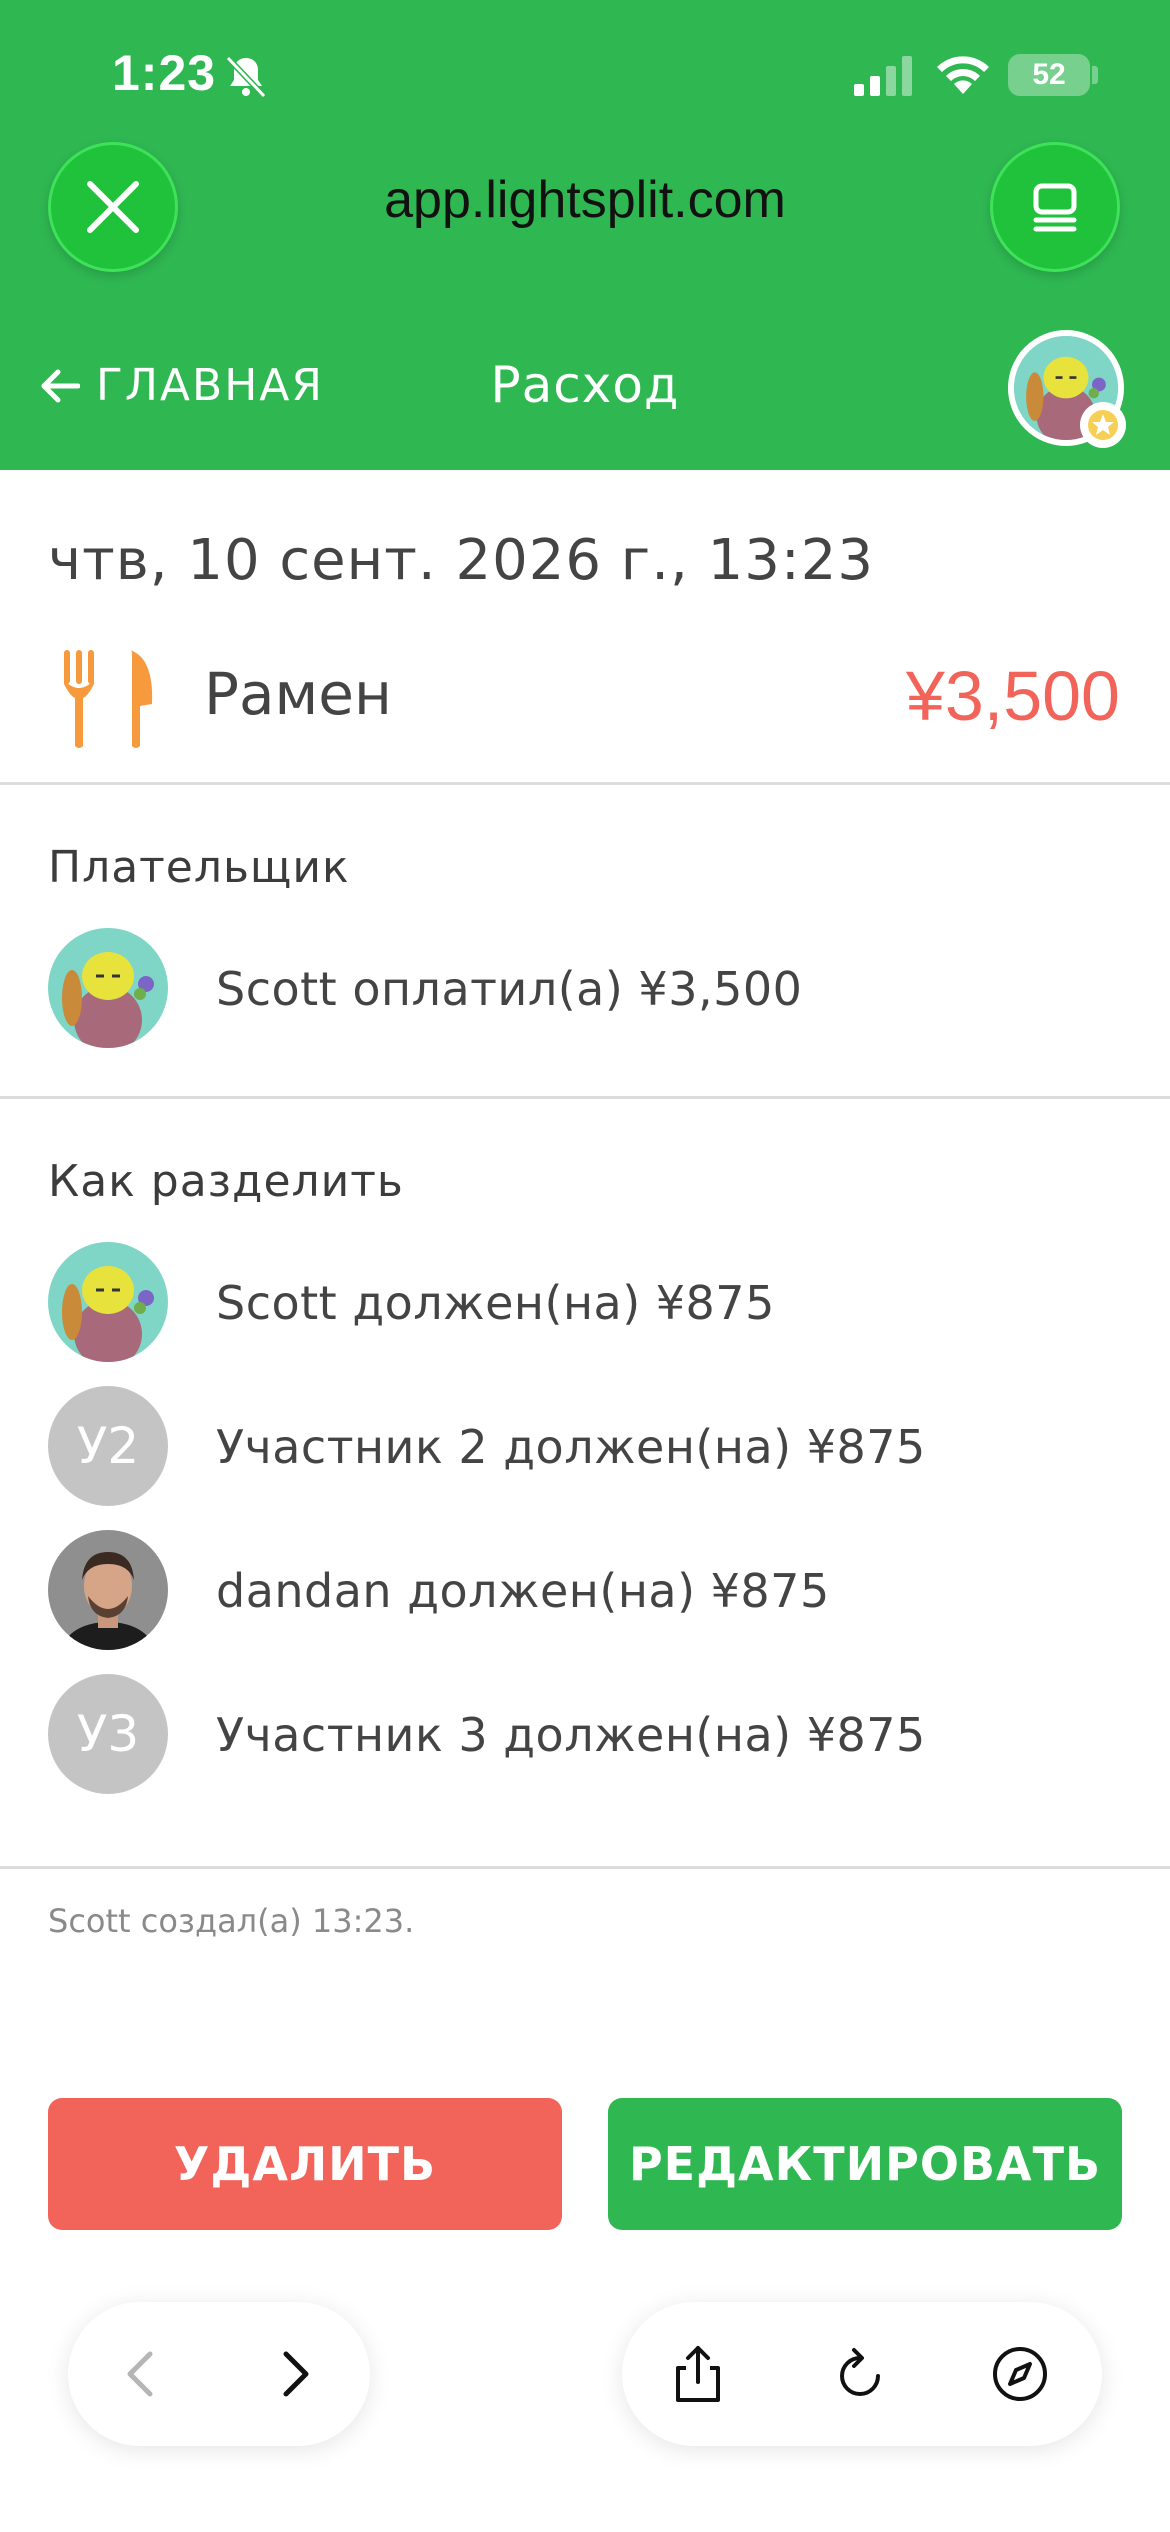 This screenshot has width=1170, height=2532. I want to click on expense-name: Рамен, so click(298, 694).